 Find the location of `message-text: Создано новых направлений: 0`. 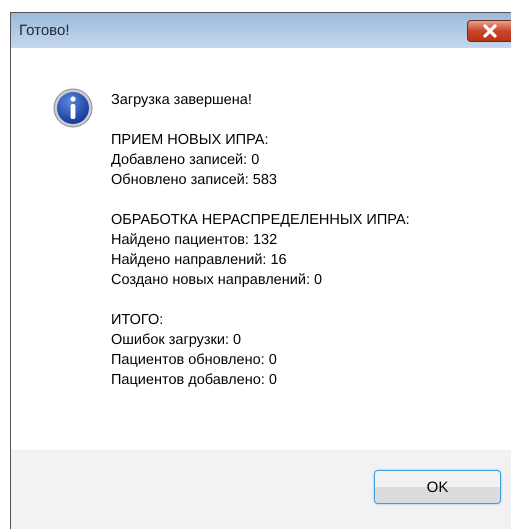

message-text: Создано новых направлений: 0 is located at coordinates (217, 280).